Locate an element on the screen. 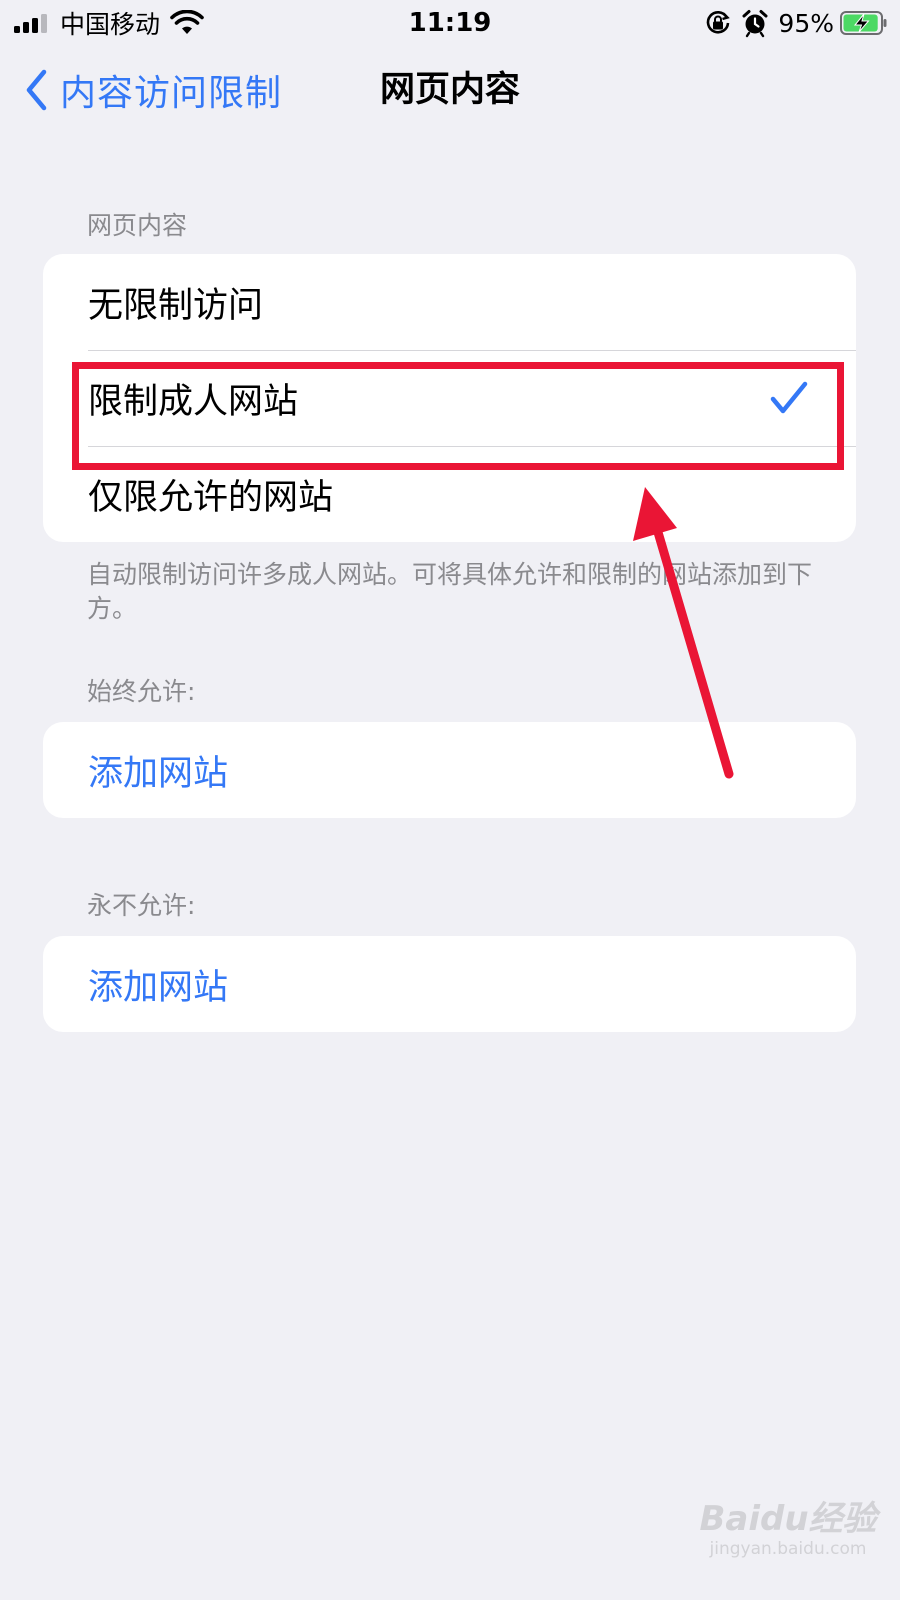 This screenshot has width=900, height=1600. section-header-web-content: 网页内容 is located at coordinates (137, 225).